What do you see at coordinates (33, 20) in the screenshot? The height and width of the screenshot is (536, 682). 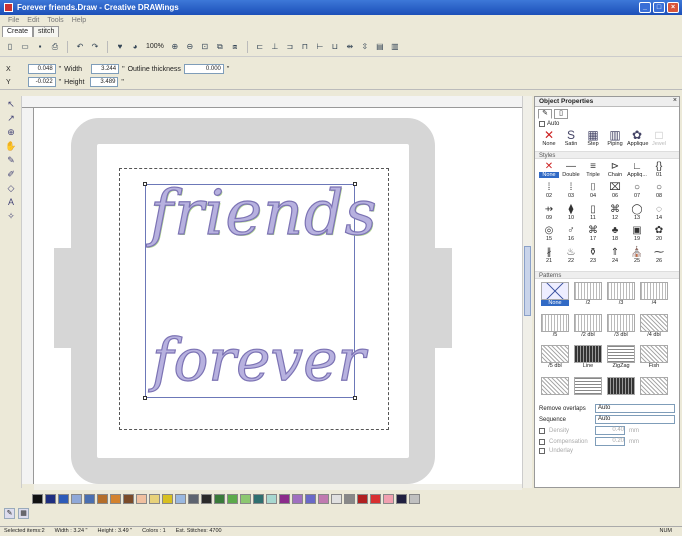 I see `menu-edit: Edit` at bounding box center [33, 20].